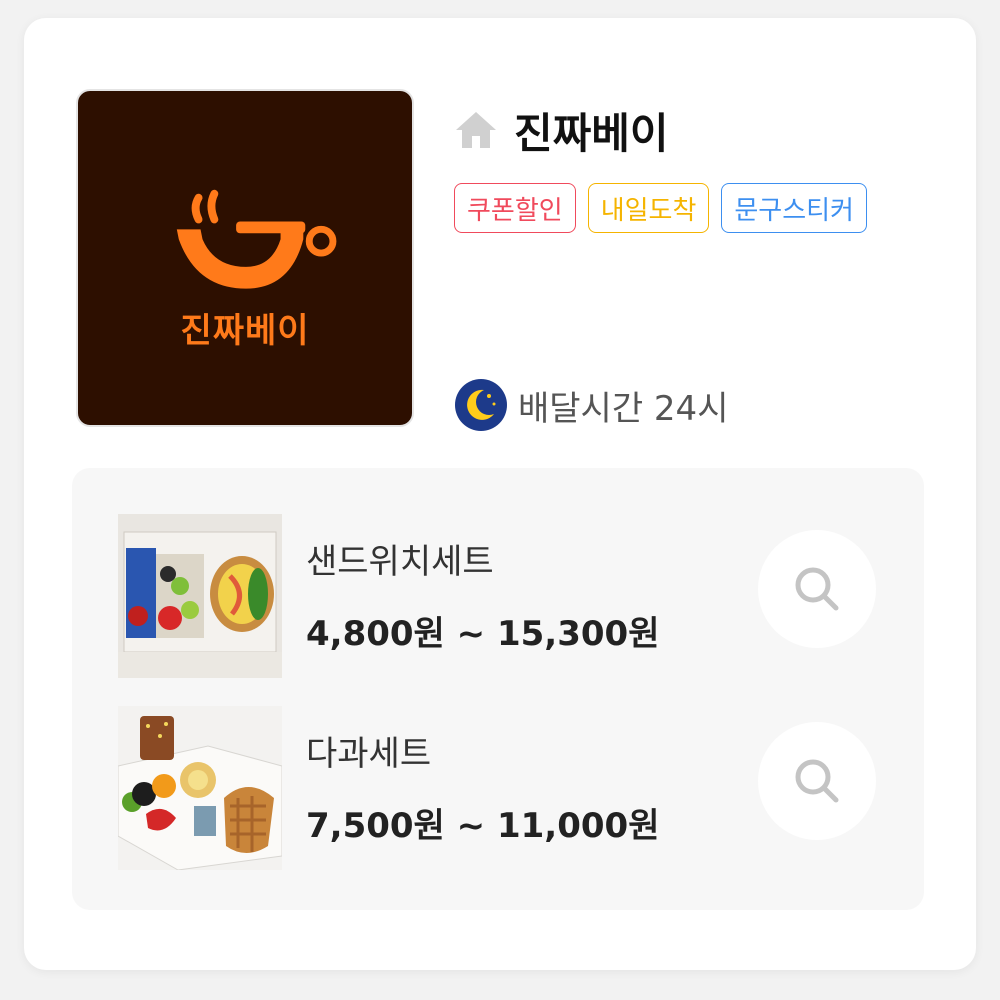 Image resolution: width=1000 pixels, height=1000 pixels. I want to click on tag-stationery: 문구스티커, so click(794, 208).